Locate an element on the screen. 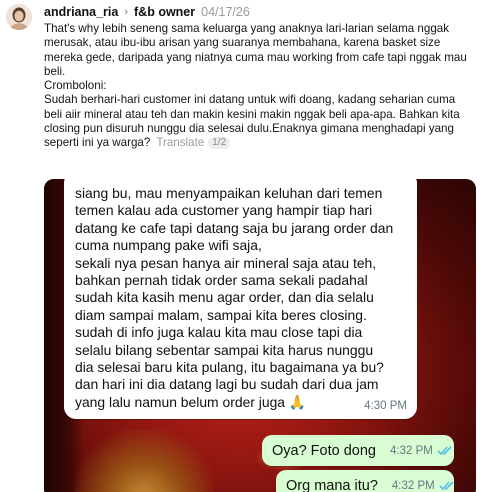  chevron-right-icon: › is located at coordinates (126, 12).